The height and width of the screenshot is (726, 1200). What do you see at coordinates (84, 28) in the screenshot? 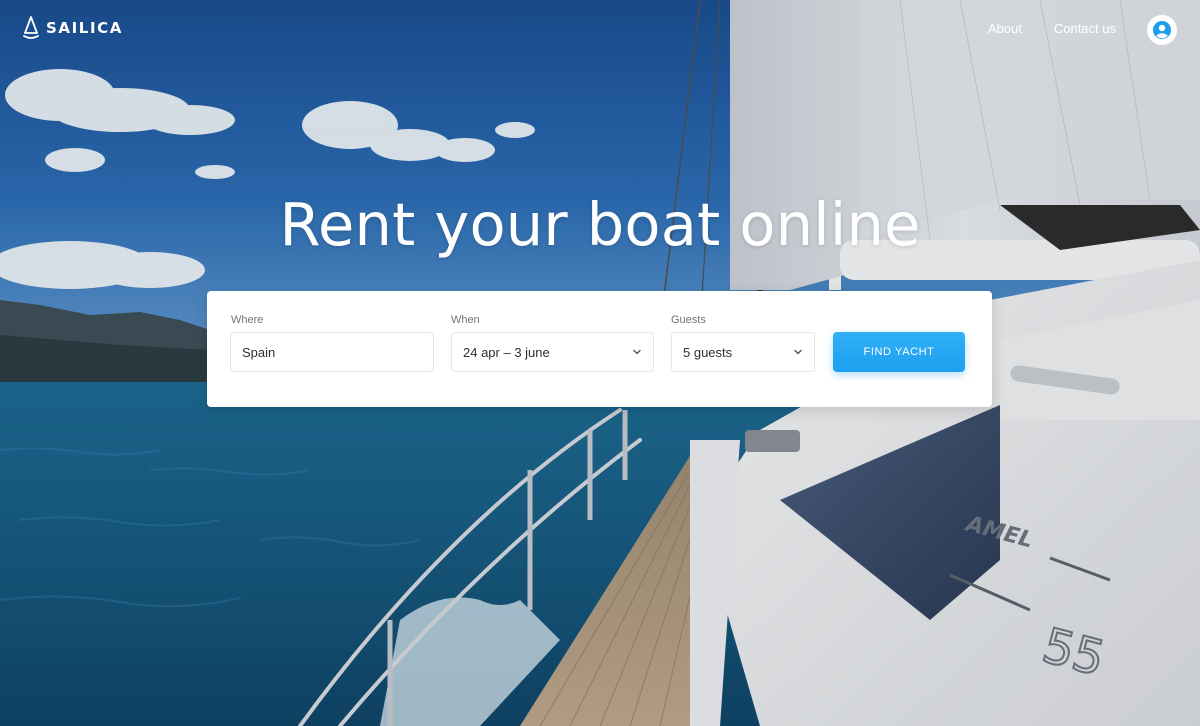
I see `brand-name: SAILICA` at bounding box center [84, 28].